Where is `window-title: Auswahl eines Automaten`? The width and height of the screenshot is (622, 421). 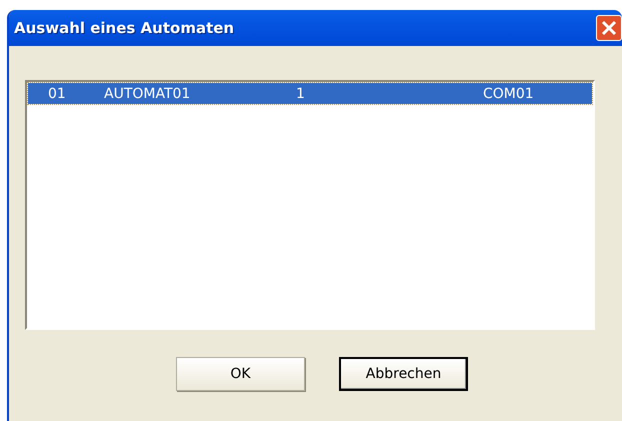 window-title: Auswahl eines Automaten is located at coordinates (125, 28).